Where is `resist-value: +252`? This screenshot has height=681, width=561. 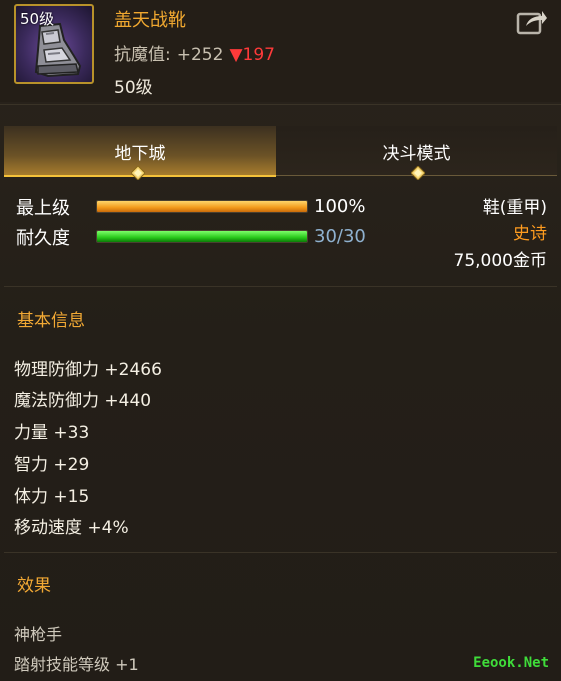
resist-value: +252 is located at coordinates (200, 55).